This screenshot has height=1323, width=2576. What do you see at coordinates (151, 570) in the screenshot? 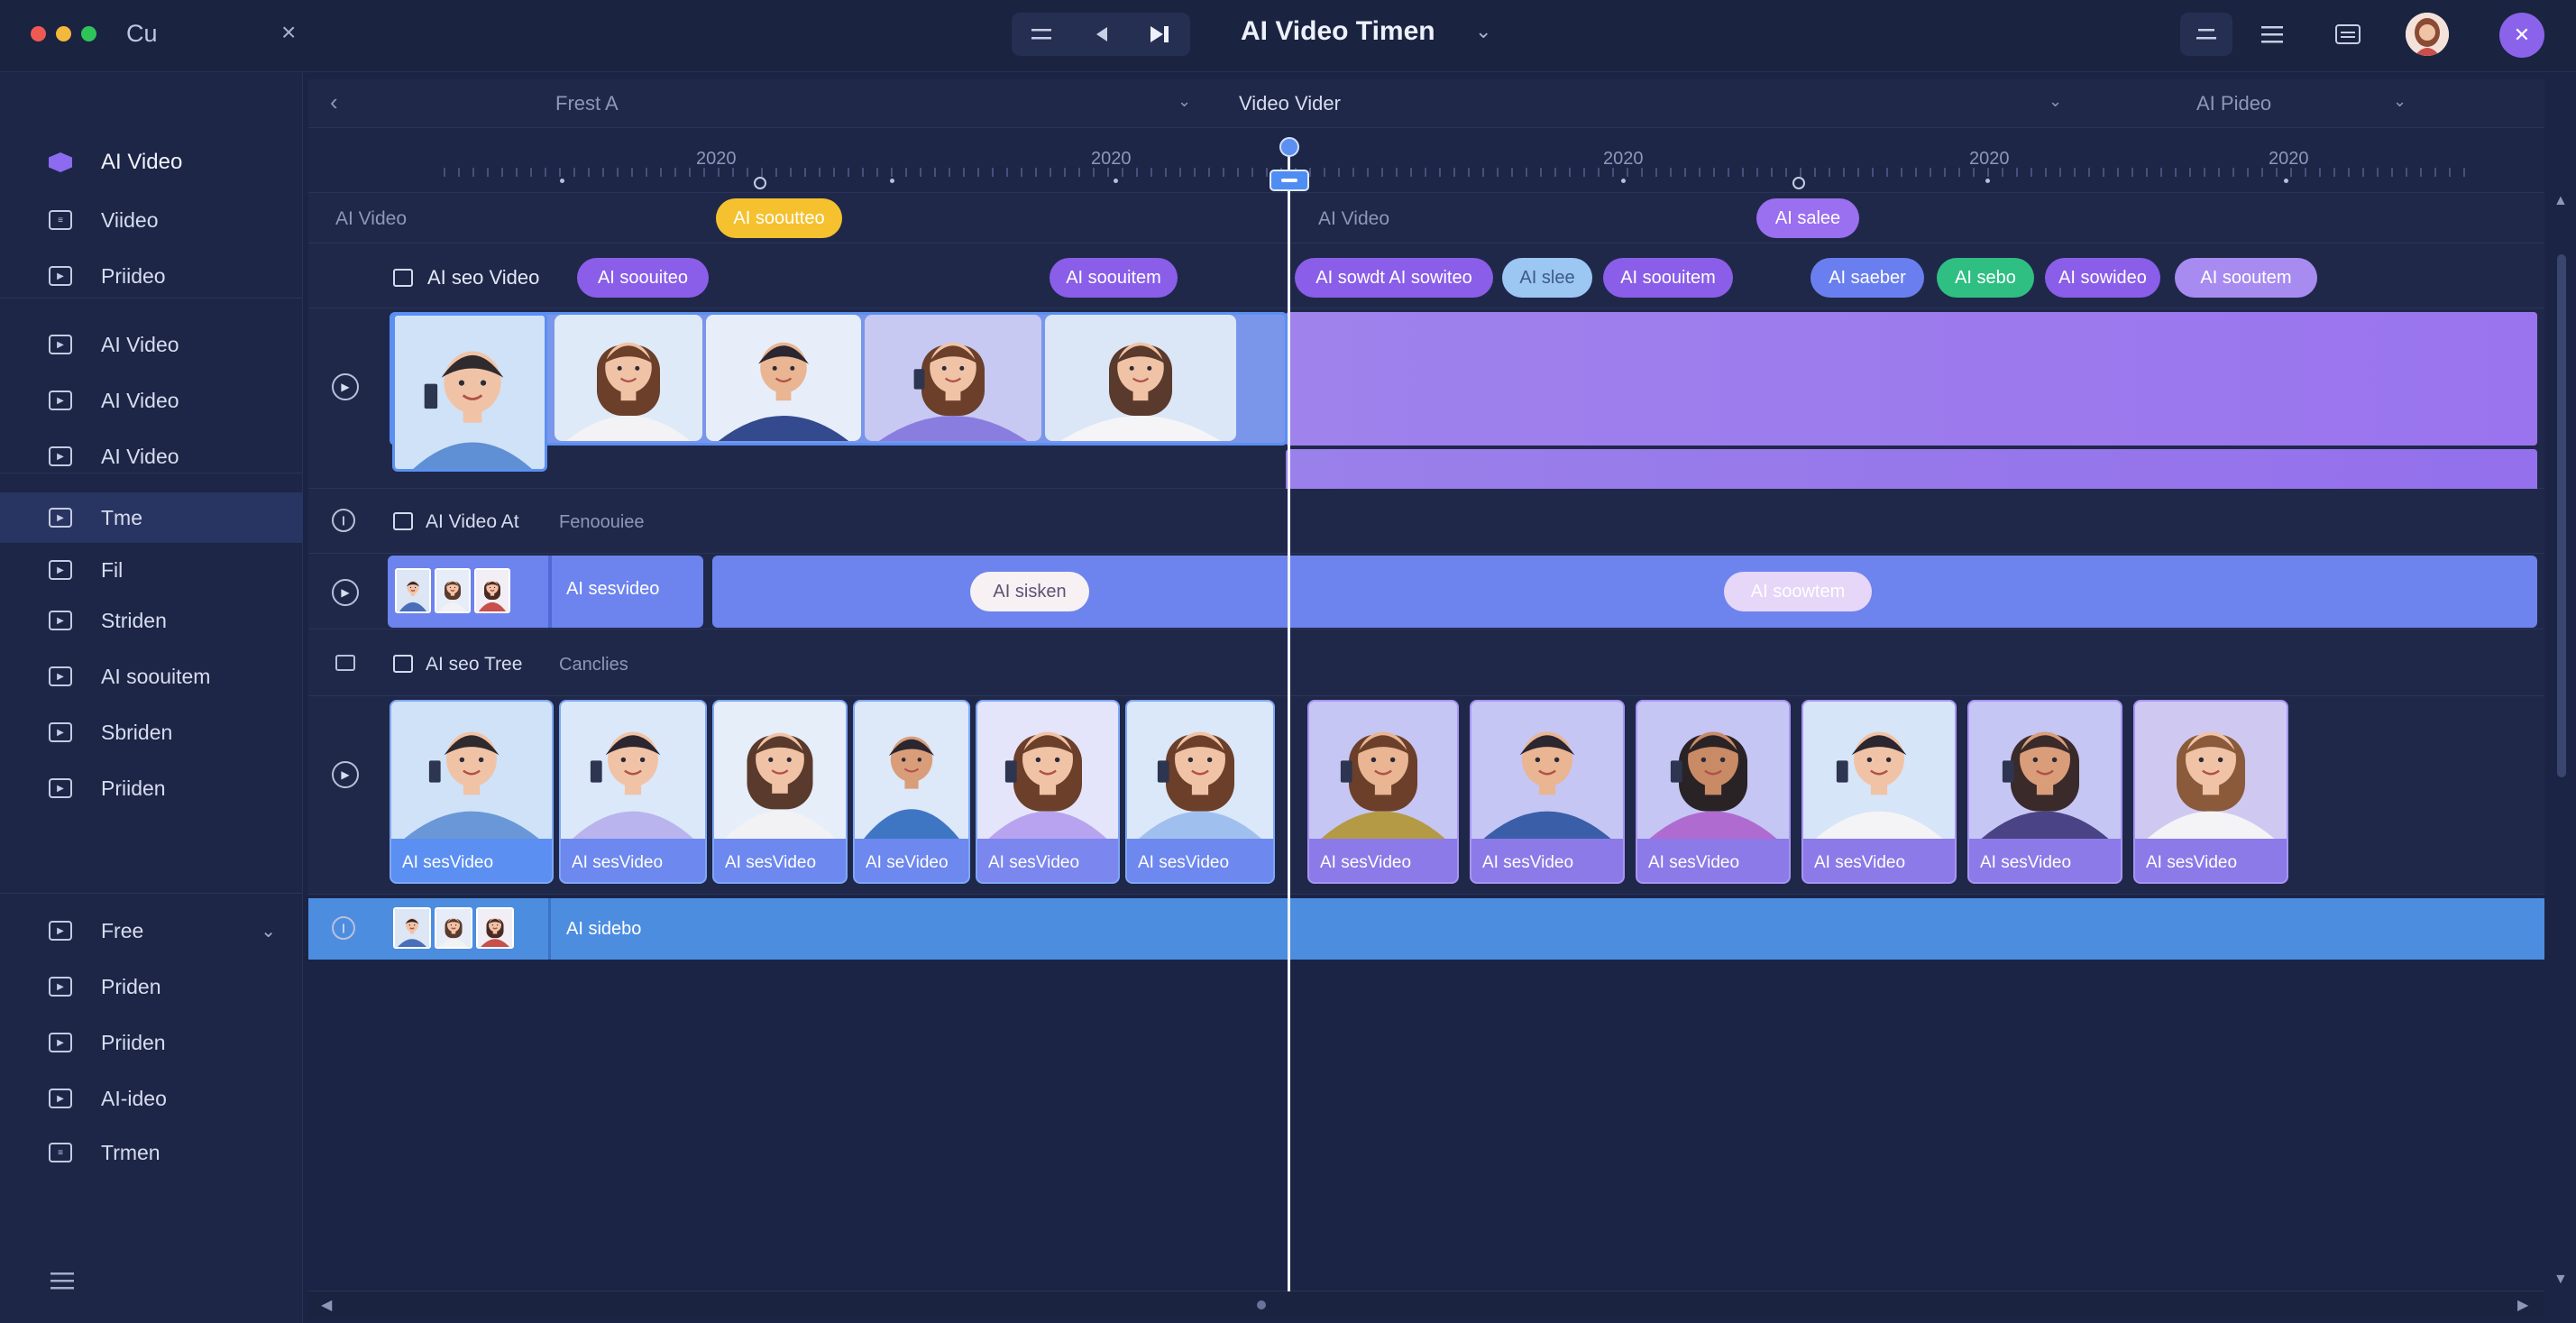
I see `sidebar-item: ▶ Fil` at bounding box center [151, 570].